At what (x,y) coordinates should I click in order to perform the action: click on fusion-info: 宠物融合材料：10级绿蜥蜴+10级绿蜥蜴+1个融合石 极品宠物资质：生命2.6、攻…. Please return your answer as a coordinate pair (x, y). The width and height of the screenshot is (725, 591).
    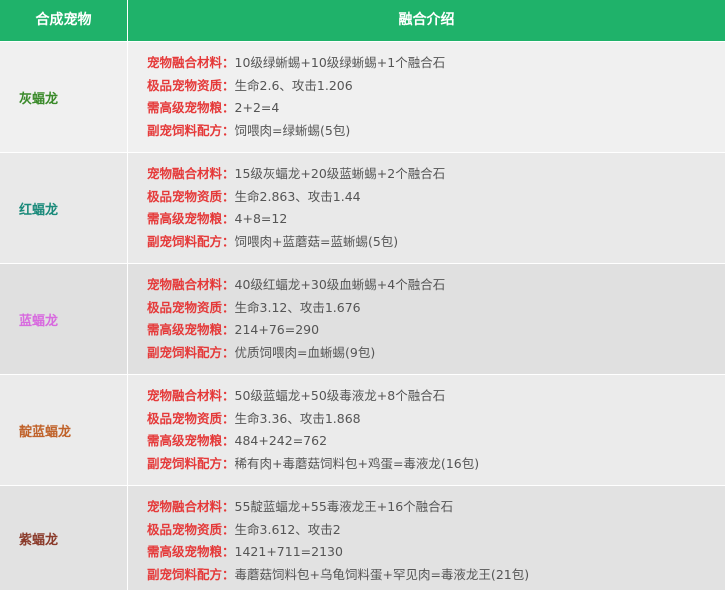
    Looking at the image, I should click on (296, 97).